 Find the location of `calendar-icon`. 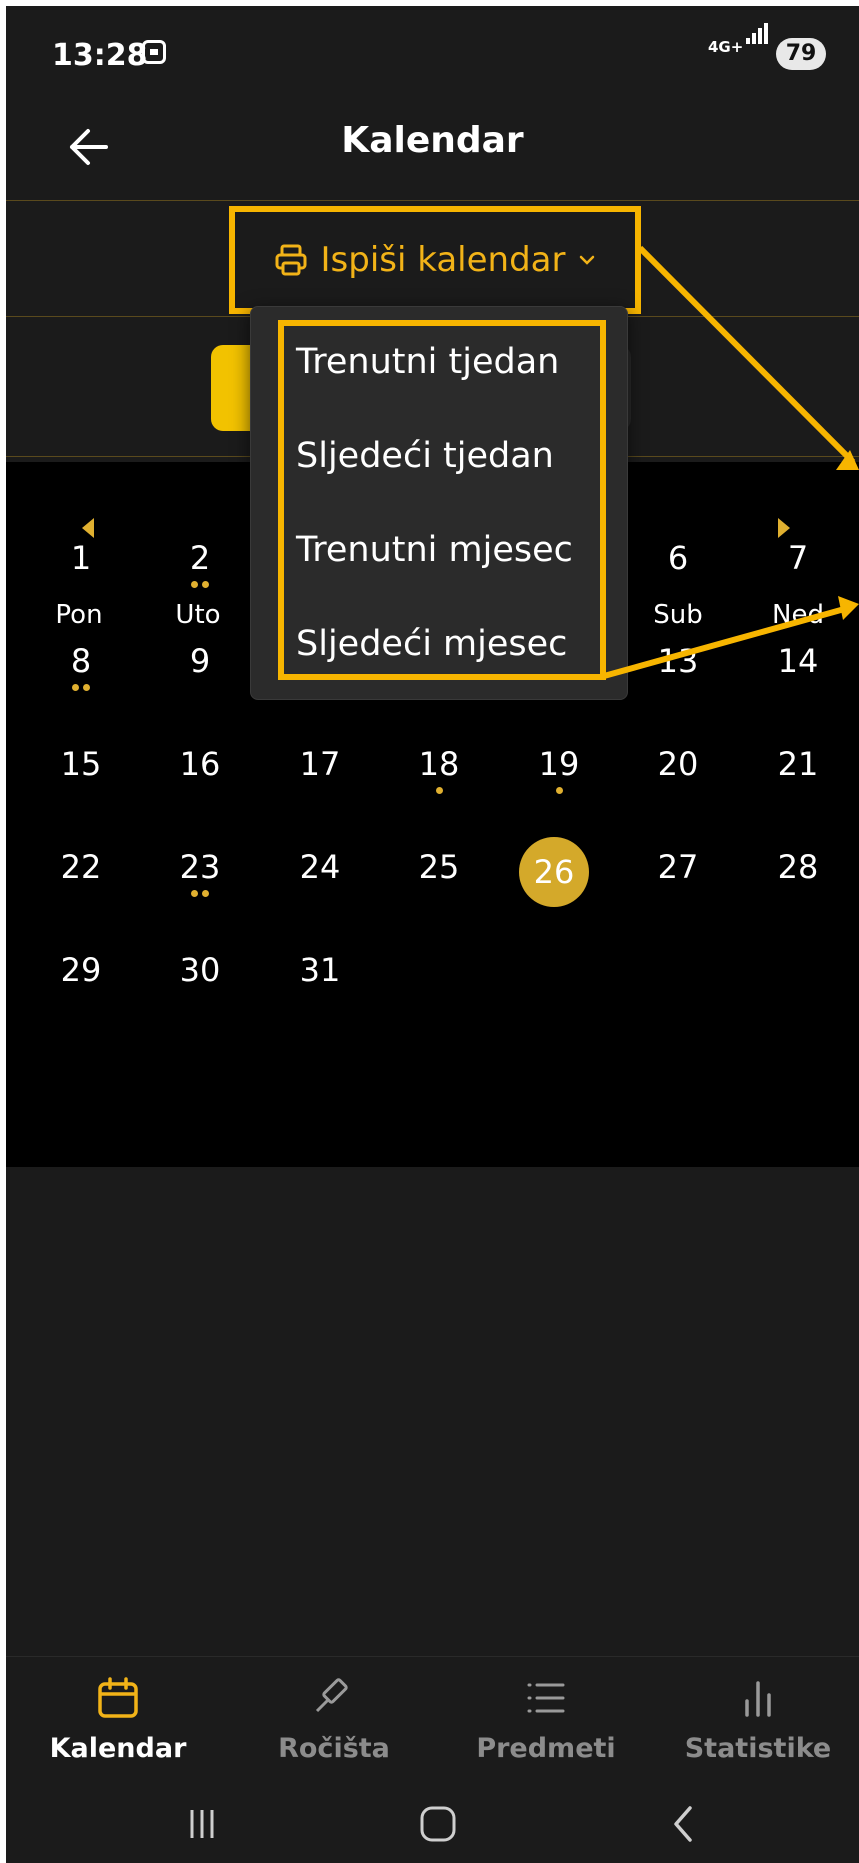

calendar-icon is located at coordinates (118, 1697).